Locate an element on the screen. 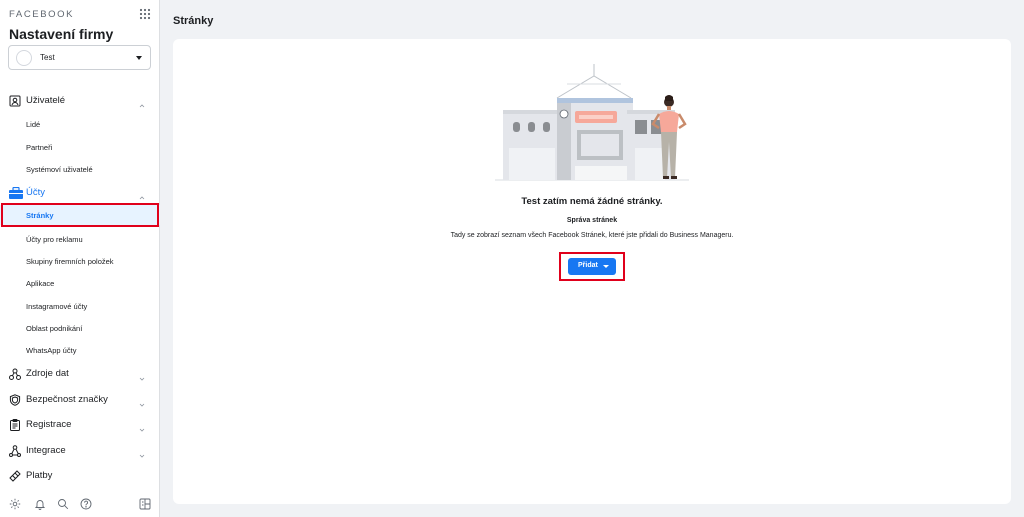  sidebar-section-accounts: Účty is located at coordinates (80, 193).